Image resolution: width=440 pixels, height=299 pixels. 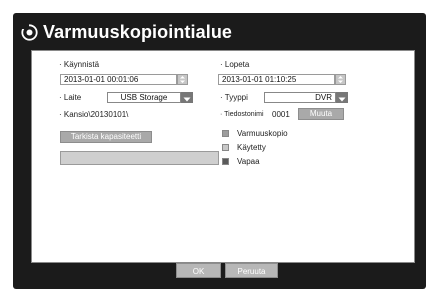 What do you see at coordinates (94, 114) in the screenshot?
I see `folder-label: · Kansio\20130101\` at bounding box center [94, 114].